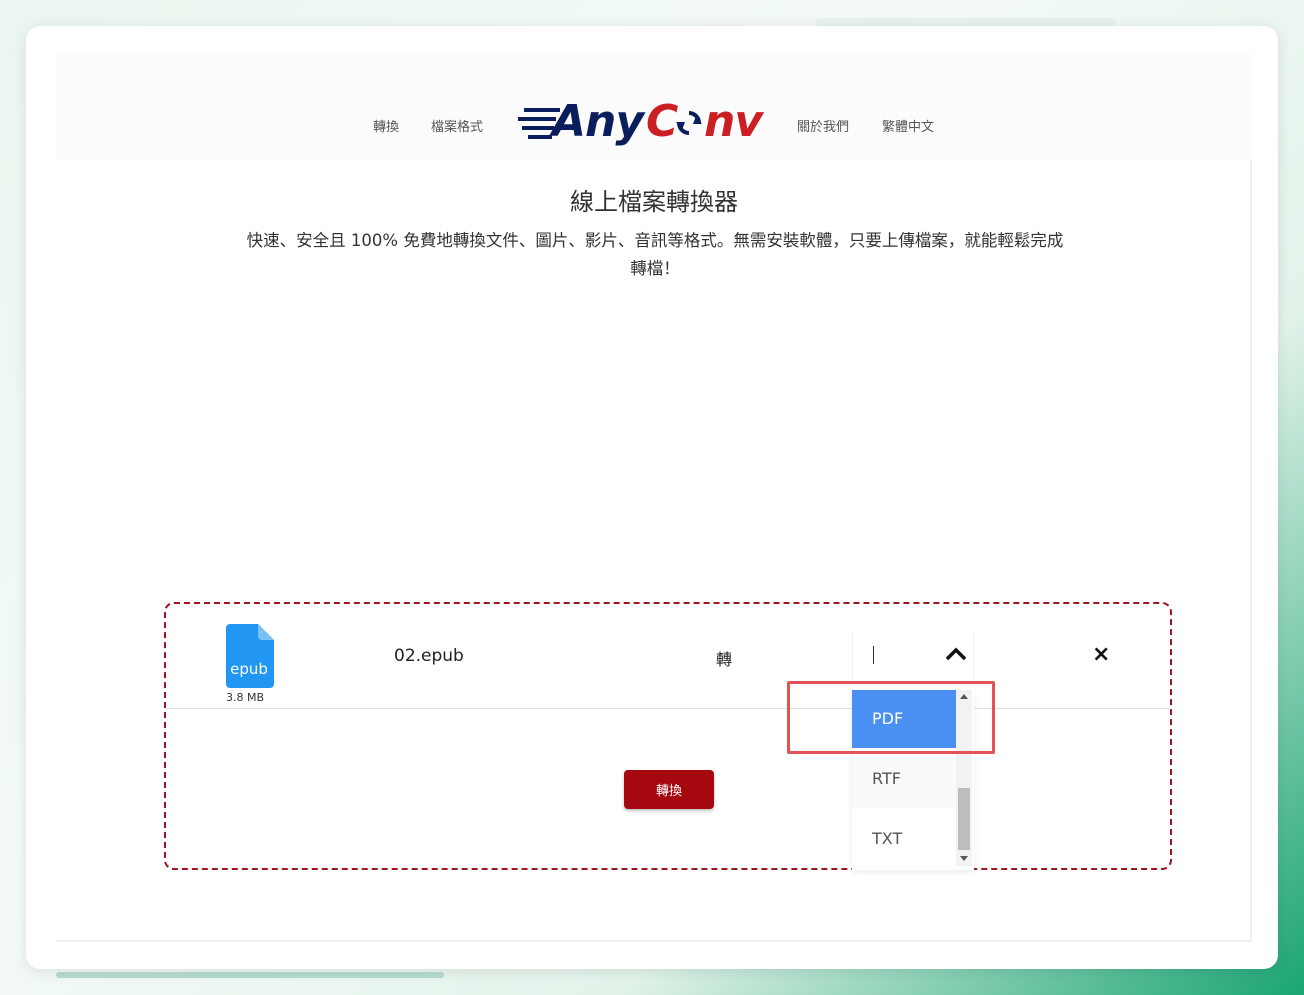 The width and height of the screenshot is (1304, 995). What do you see at coordinates (823, 125) in the screenshot?
I see `nav-link-about: 關於我們` at bounding box center [823, 125].